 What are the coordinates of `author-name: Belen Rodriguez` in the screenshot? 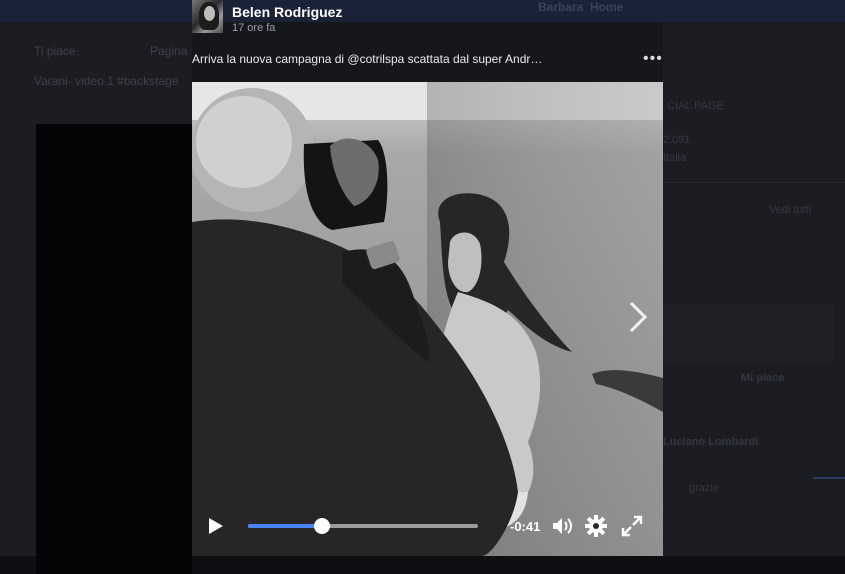 It's located at (287, 12).